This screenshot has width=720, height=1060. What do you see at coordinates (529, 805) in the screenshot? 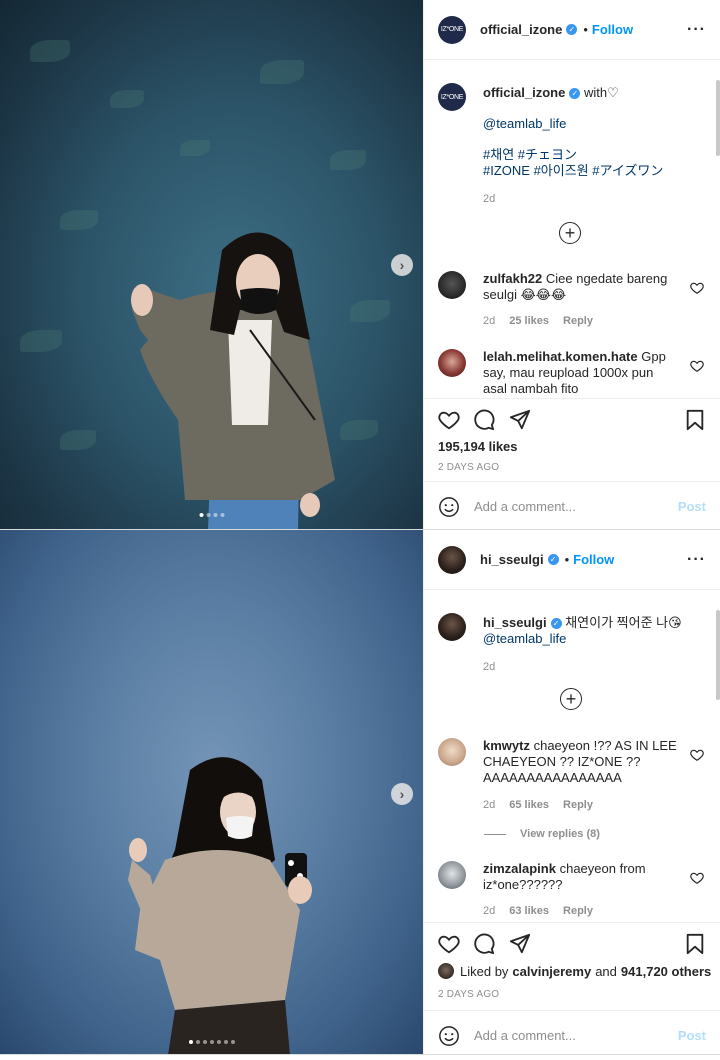
I see `comment-likes: 65 likes` at bounding box center [529, 805].